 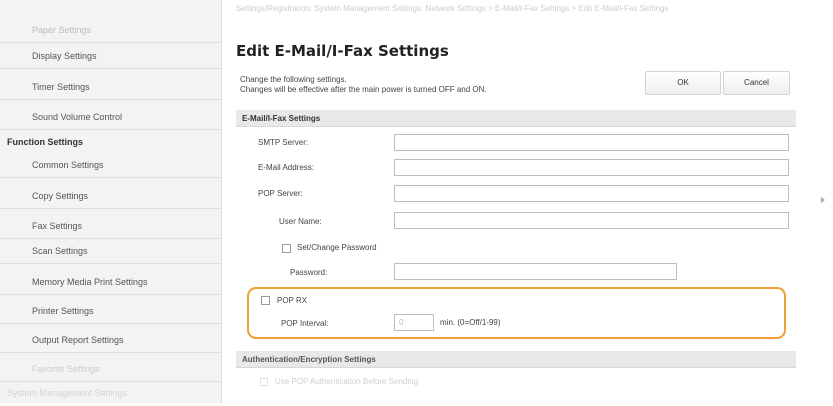 I want to click on sidebar-item-paper-settings: Paper Settings, so click(x=110, y=30).